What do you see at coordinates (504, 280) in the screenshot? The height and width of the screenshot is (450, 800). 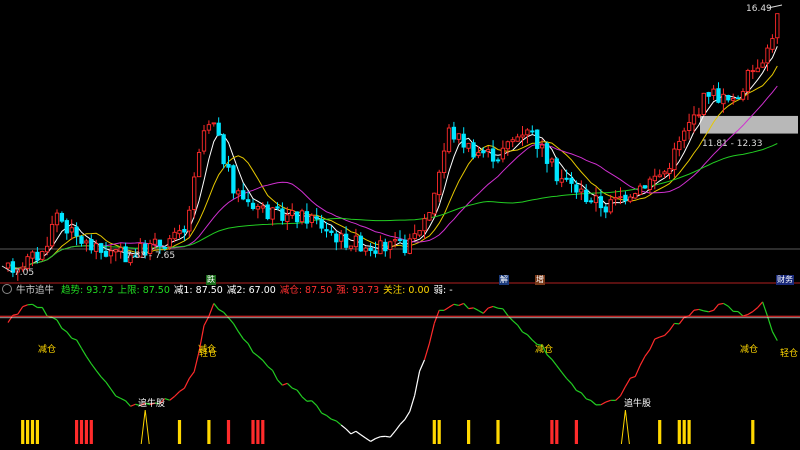 I see `badge-2: 解` at bounding box center [504, 280].